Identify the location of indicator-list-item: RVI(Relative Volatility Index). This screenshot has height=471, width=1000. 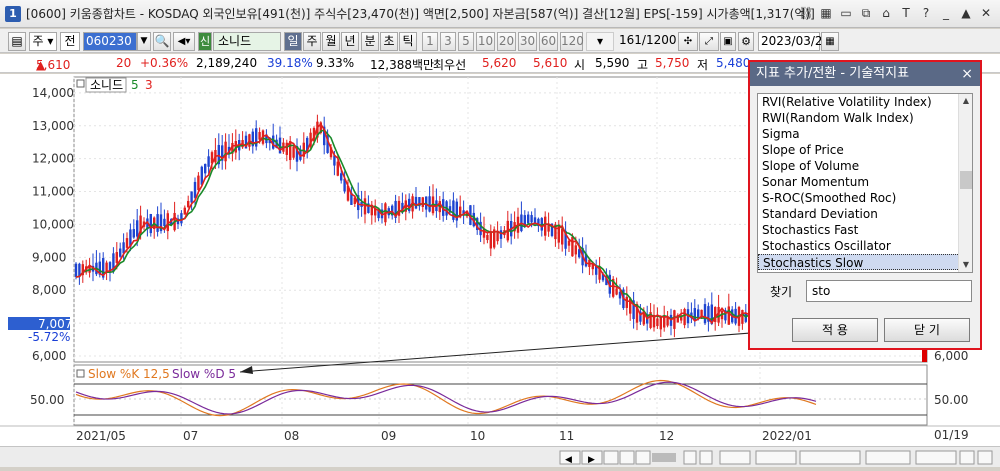
(865, 102).